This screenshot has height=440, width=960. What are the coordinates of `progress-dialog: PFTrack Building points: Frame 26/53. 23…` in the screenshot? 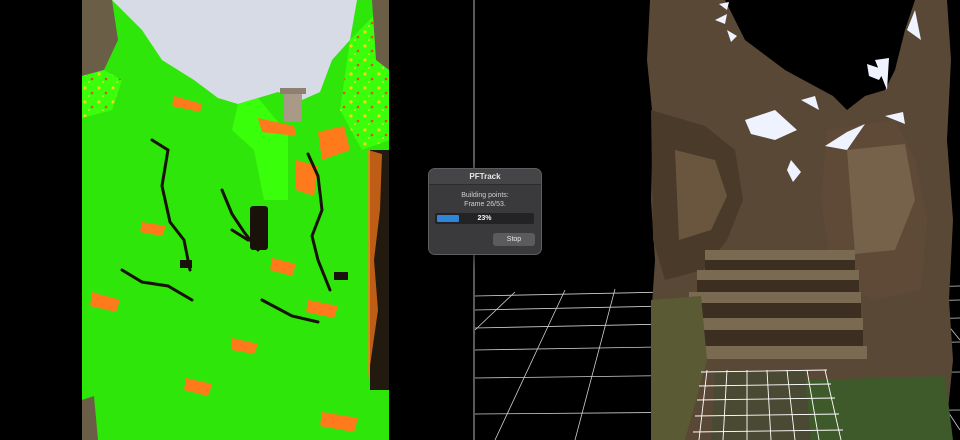 It's located at (485, 211).